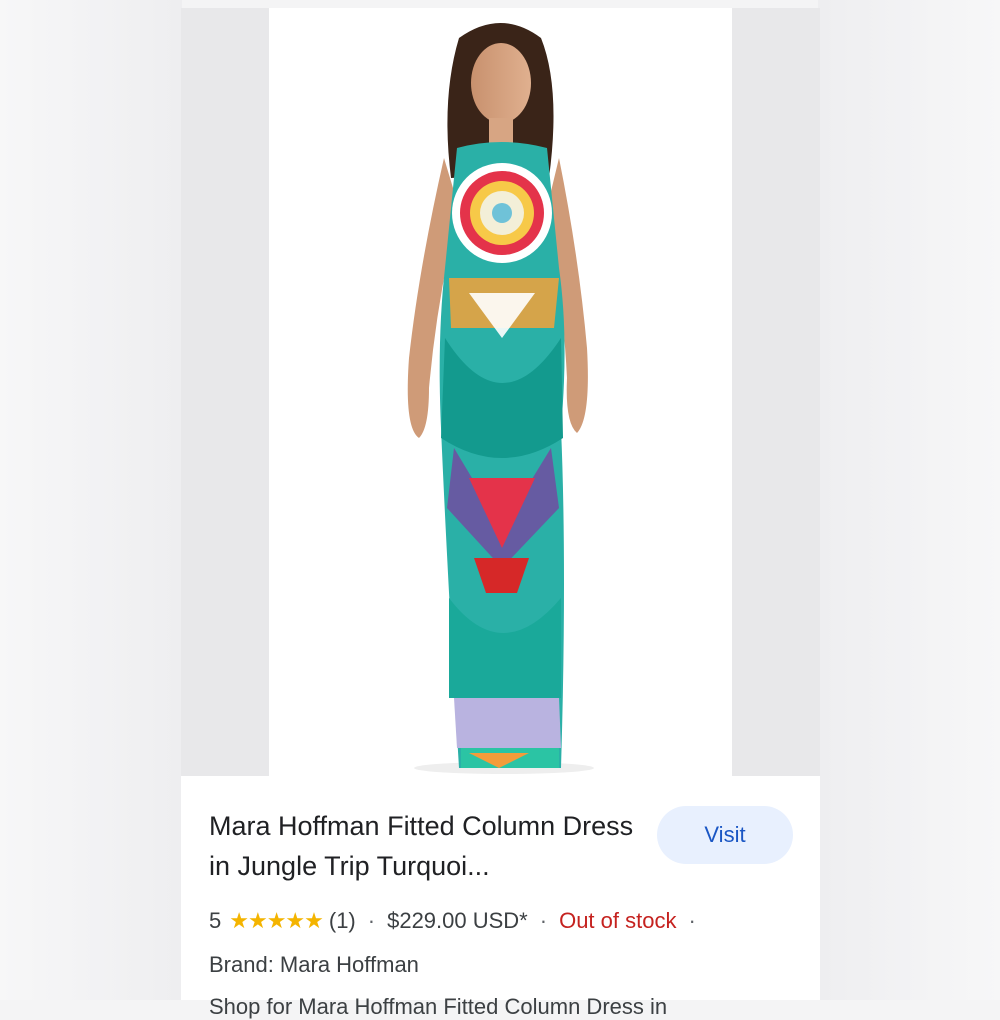 The width and height of the screenshot is (1000, 1020). What do you see at coordinates (225, 392) in the screenshot?
I see `image-padding-left` at bounding box center [225, 392].